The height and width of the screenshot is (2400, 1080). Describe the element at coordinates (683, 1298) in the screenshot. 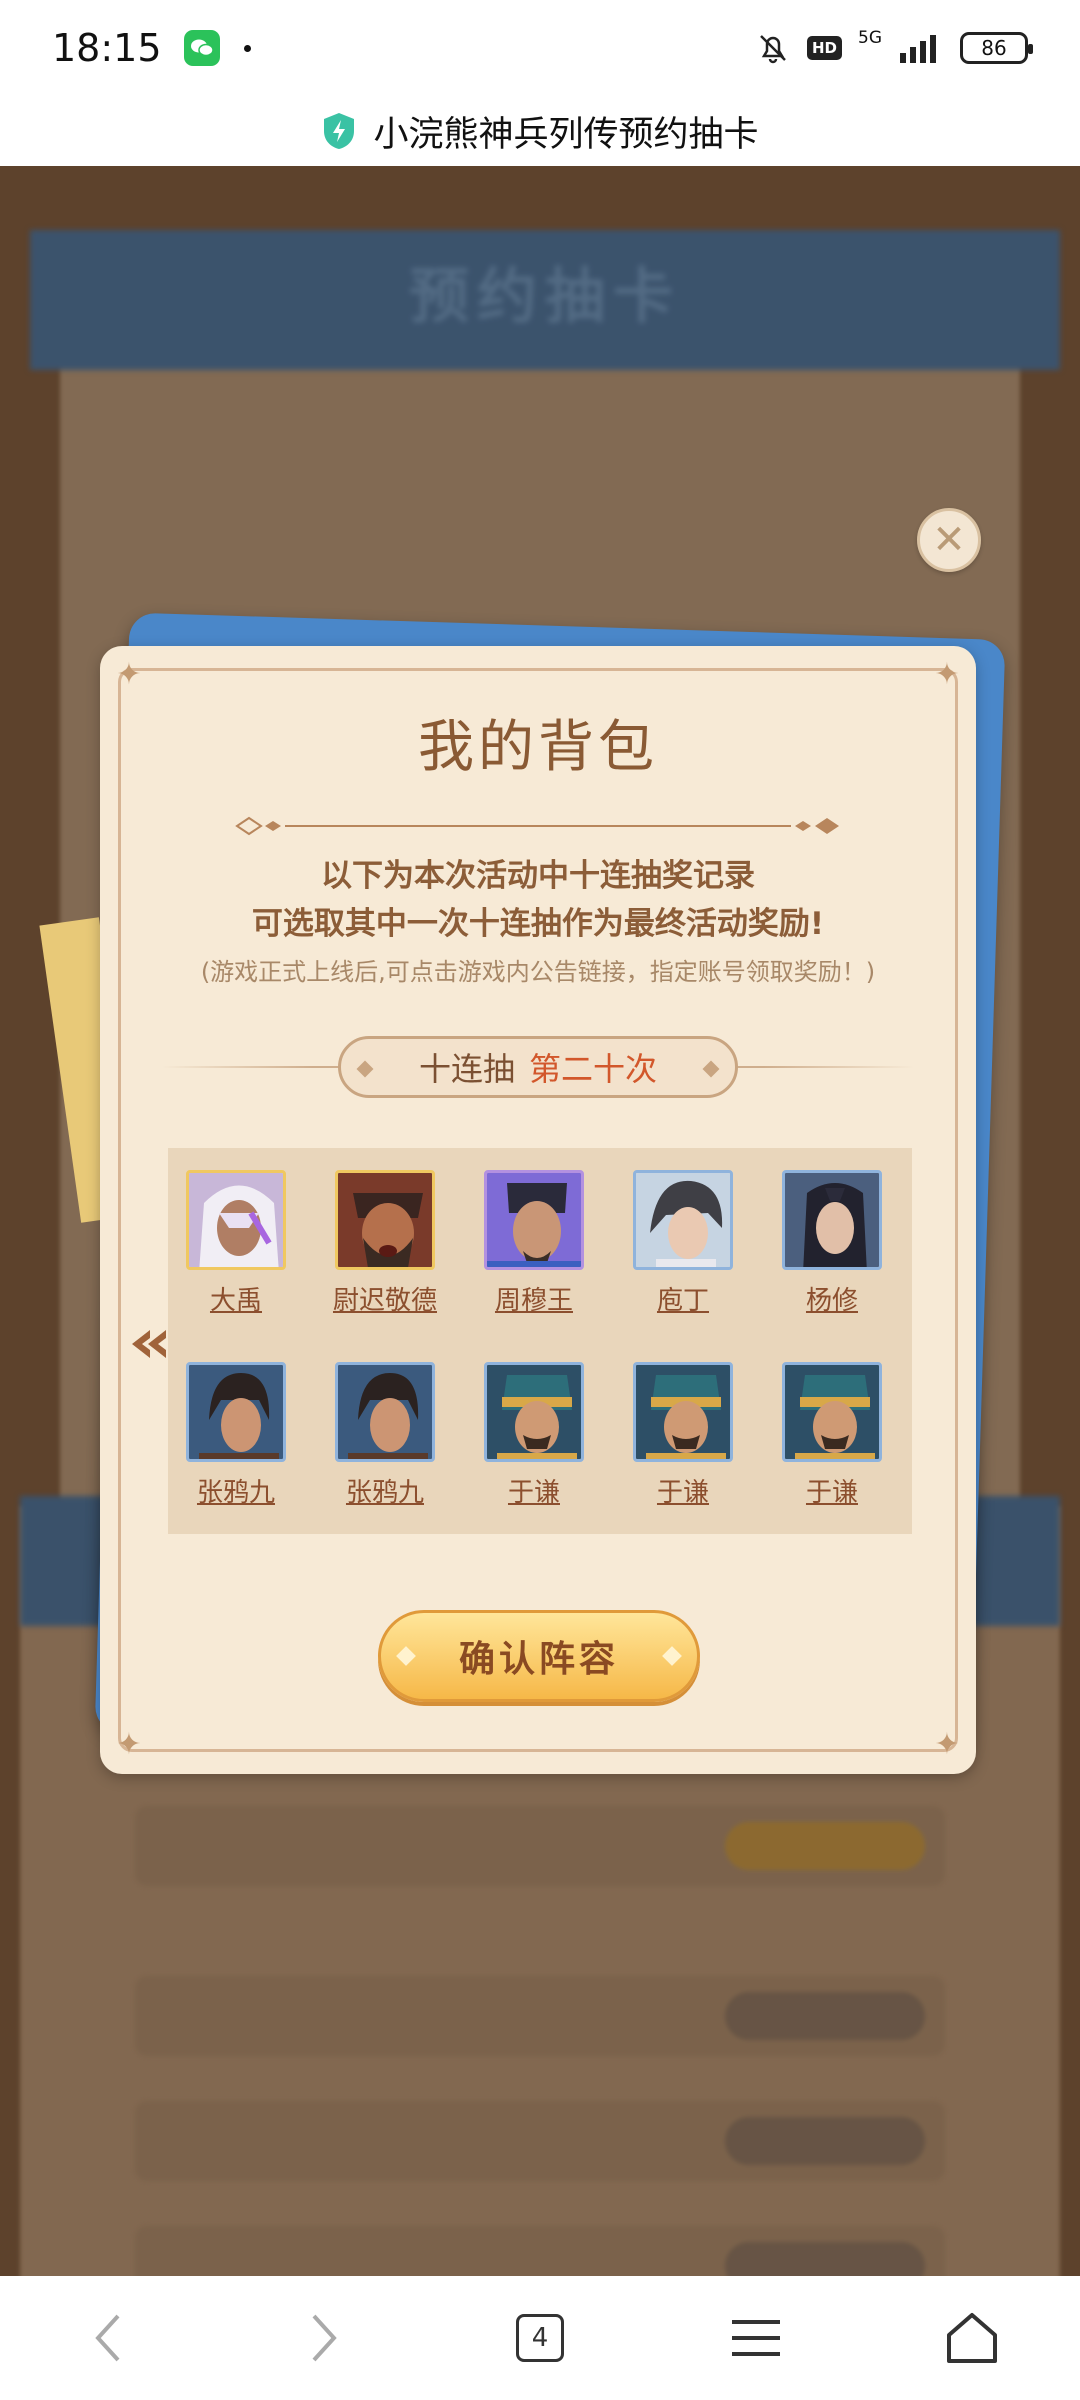

I see `hero-name: 庖丁` at that location.